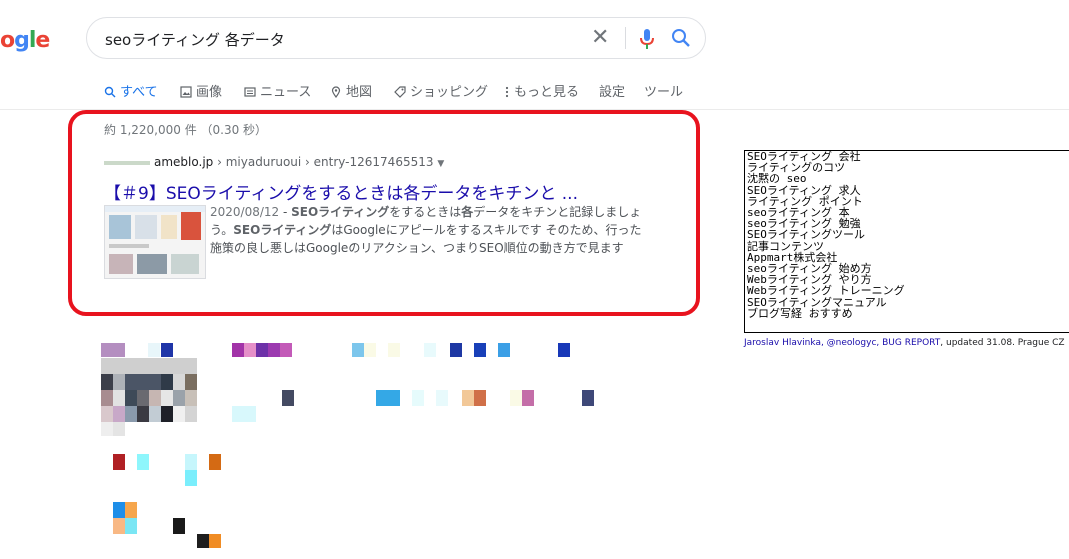 This screenshot has width=1069, height=559. I want to click on close-icon: ✕, so click(600, 38).